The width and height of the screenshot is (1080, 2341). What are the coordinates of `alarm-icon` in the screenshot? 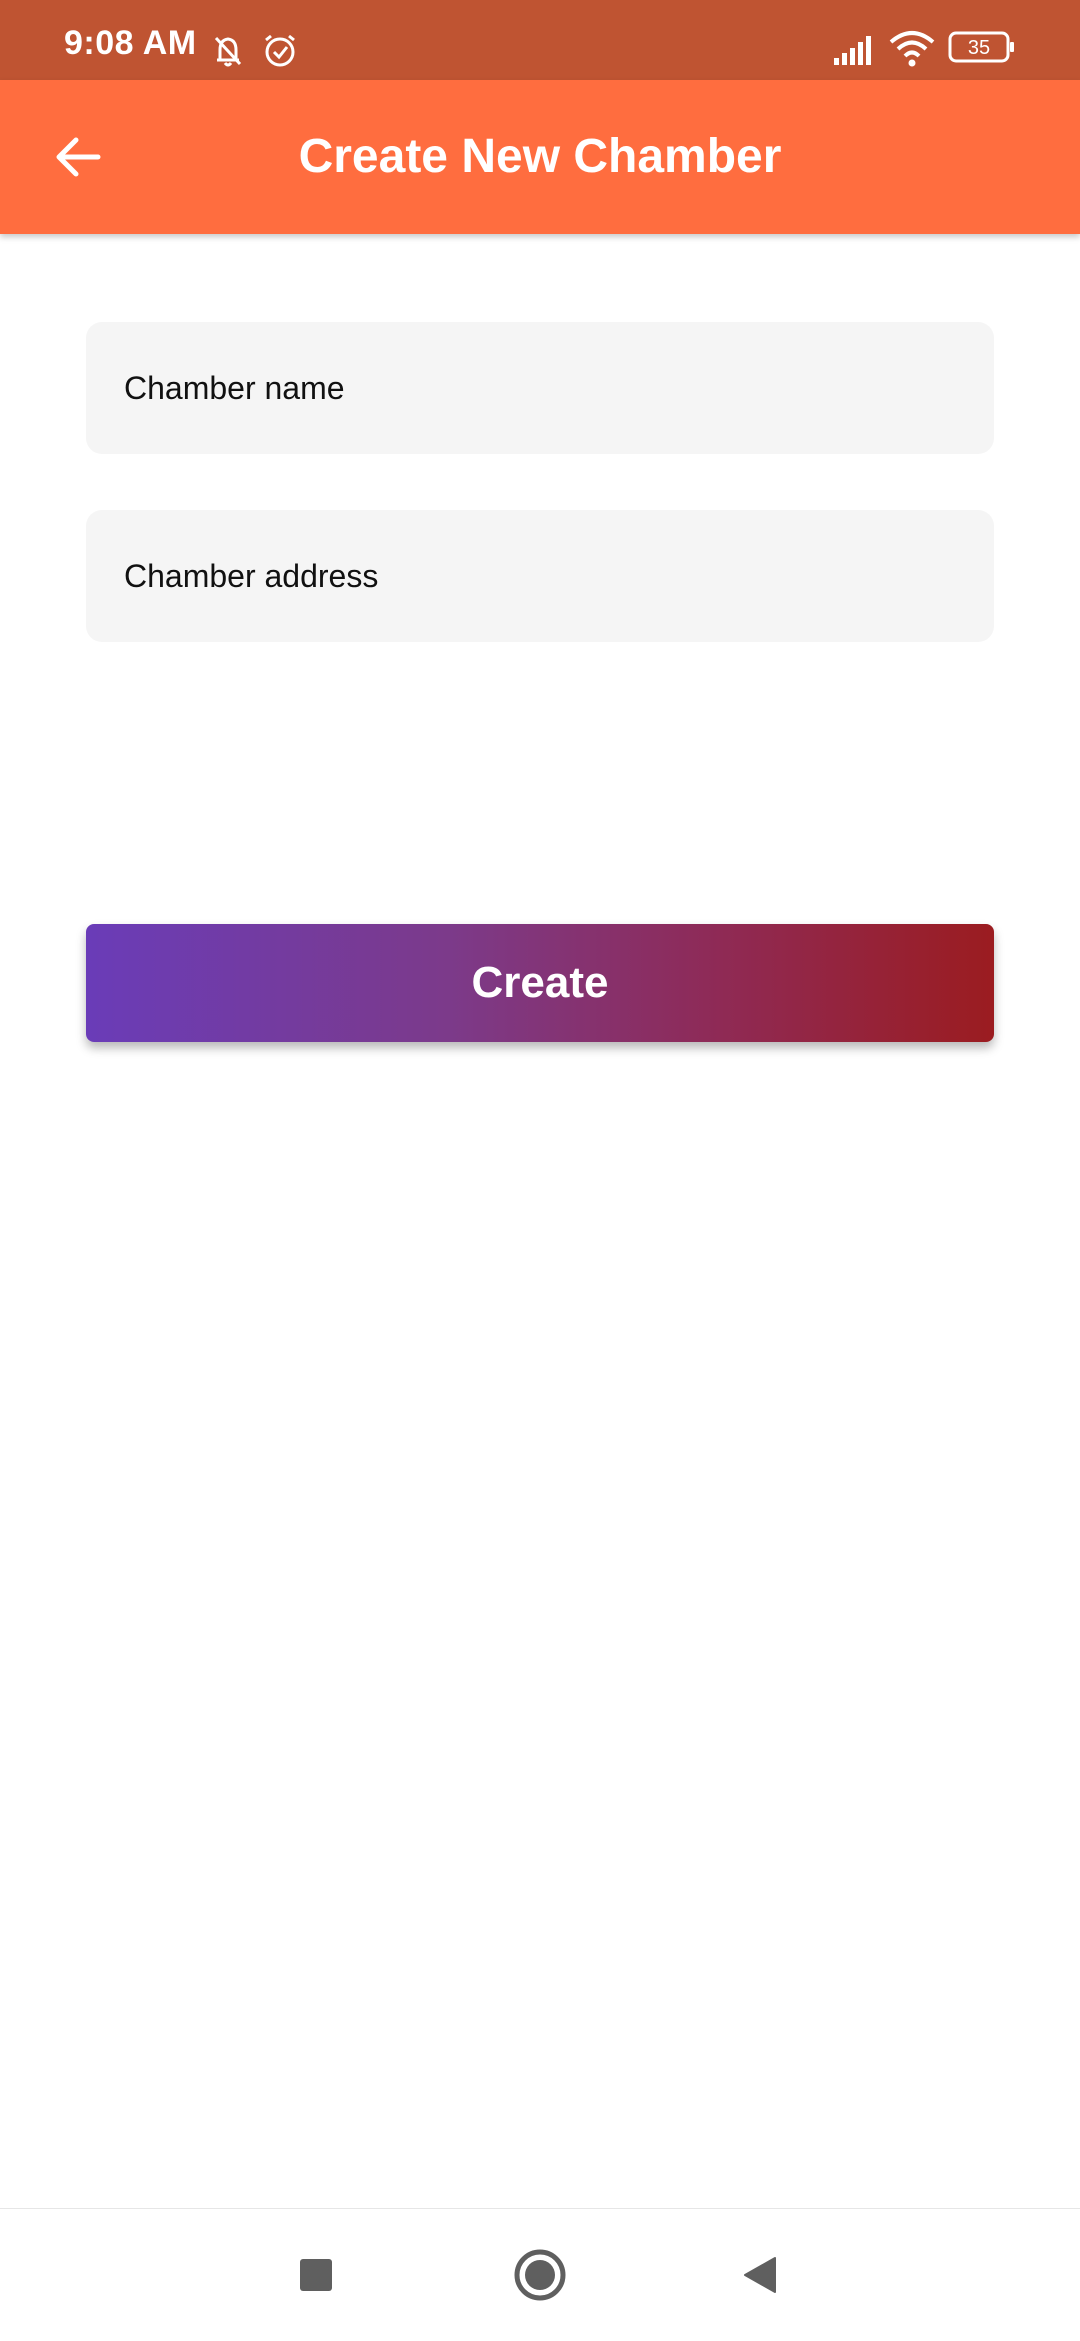 It's located at (280, 52).